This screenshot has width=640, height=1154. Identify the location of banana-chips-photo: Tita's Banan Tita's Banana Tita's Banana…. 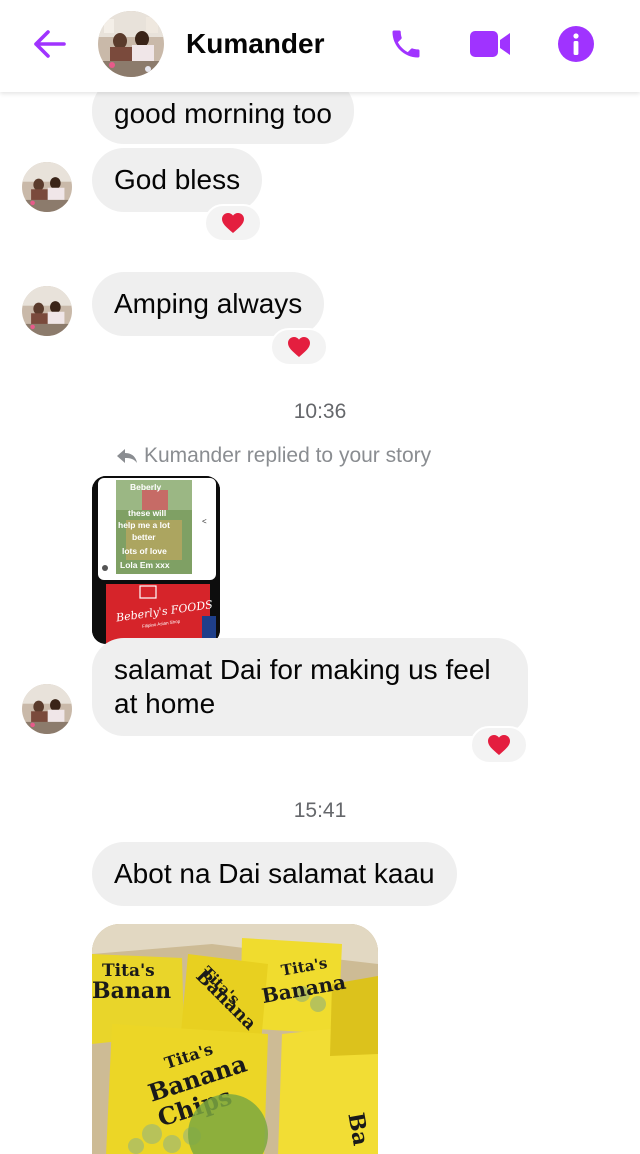
(235, 1039).